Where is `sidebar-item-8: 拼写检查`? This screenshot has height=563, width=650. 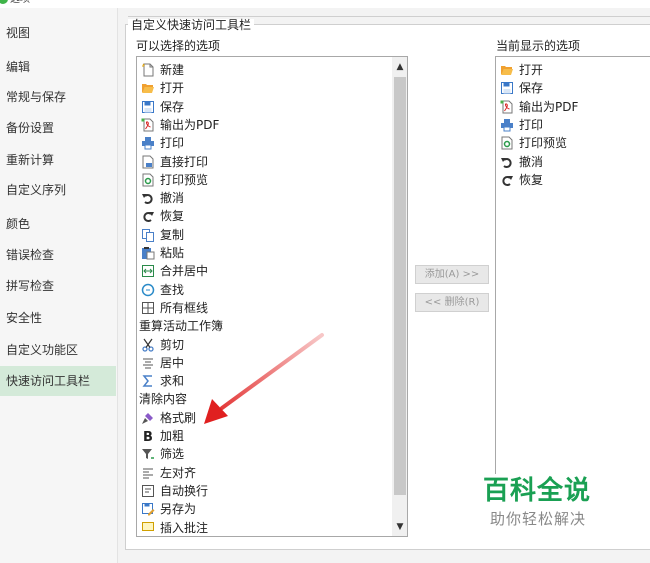 sidebar-item-8: 拼写检查 is located at coordinates (58, 286).